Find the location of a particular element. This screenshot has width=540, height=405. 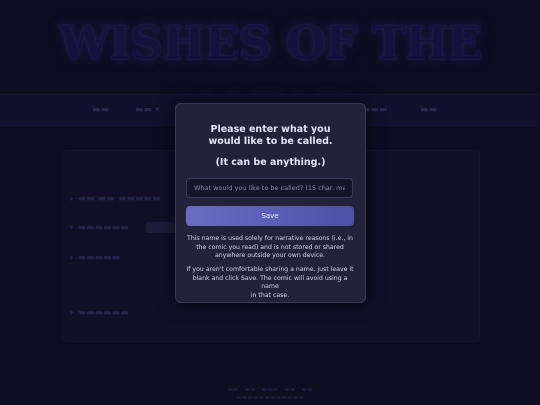

dialog-title-line-2: would like to be called. is located at coordinates (270, 141).